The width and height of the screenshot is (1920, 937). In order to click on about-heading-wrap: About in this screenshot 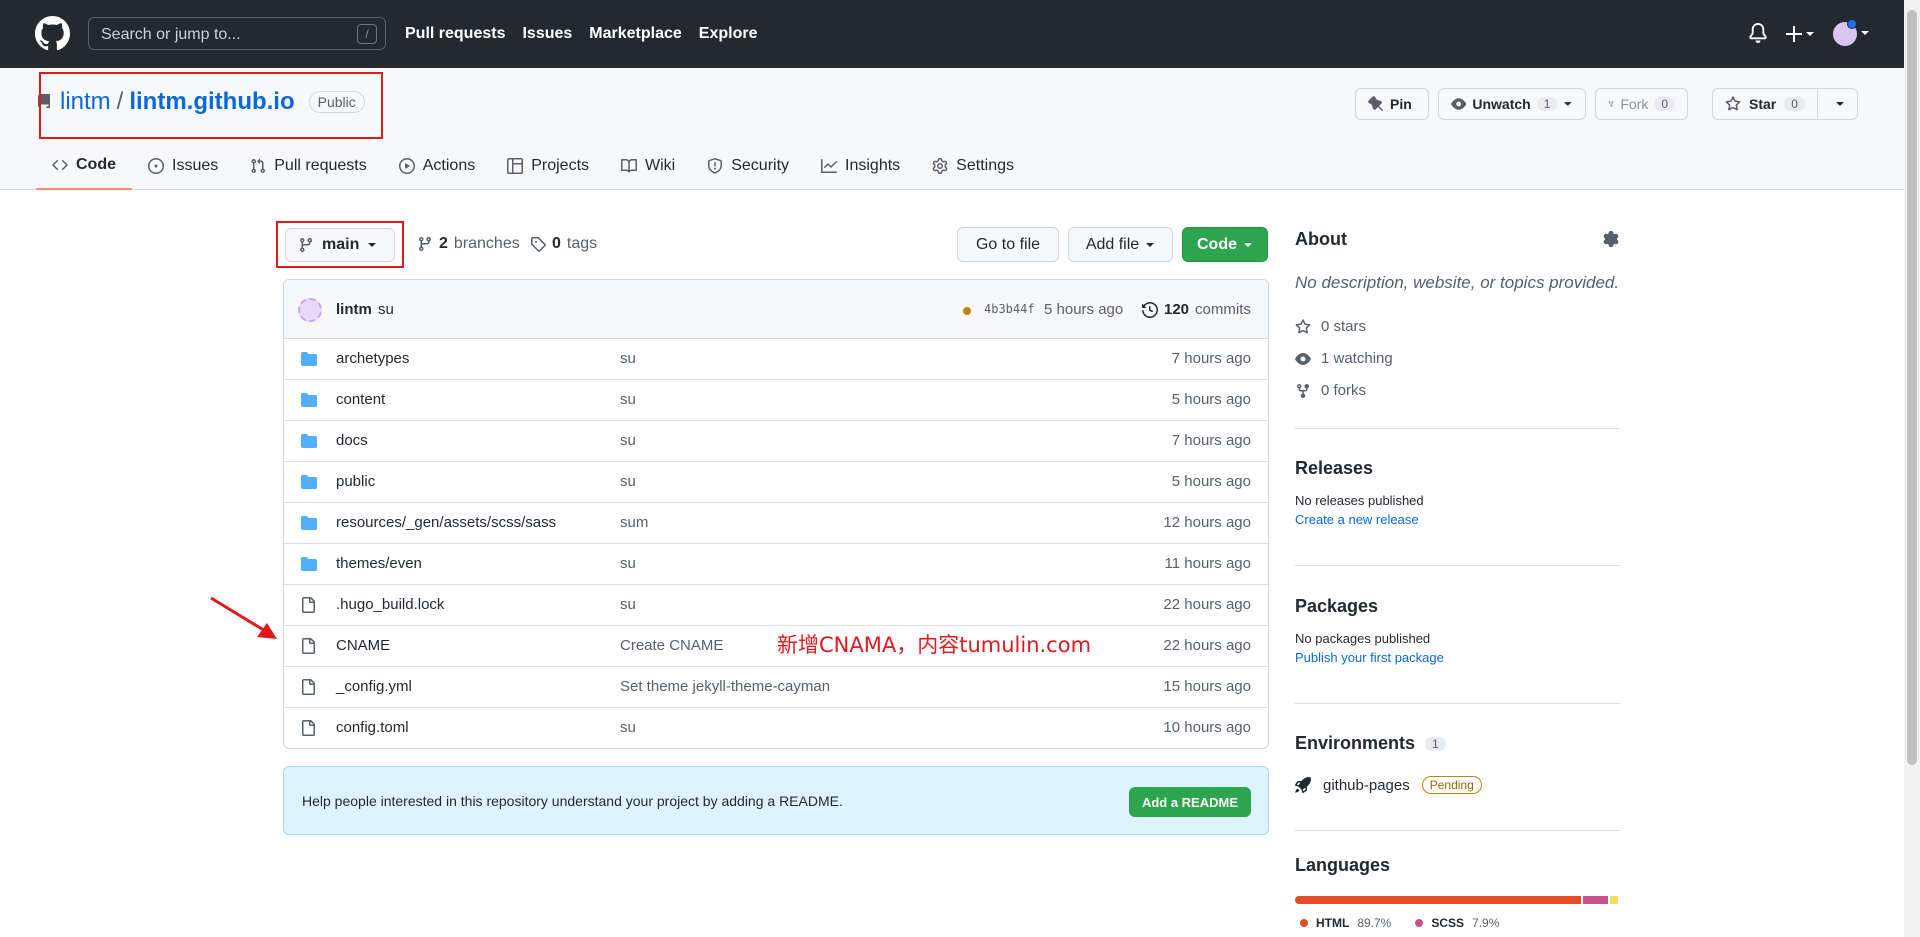, I will do `click(1457, 239)`.